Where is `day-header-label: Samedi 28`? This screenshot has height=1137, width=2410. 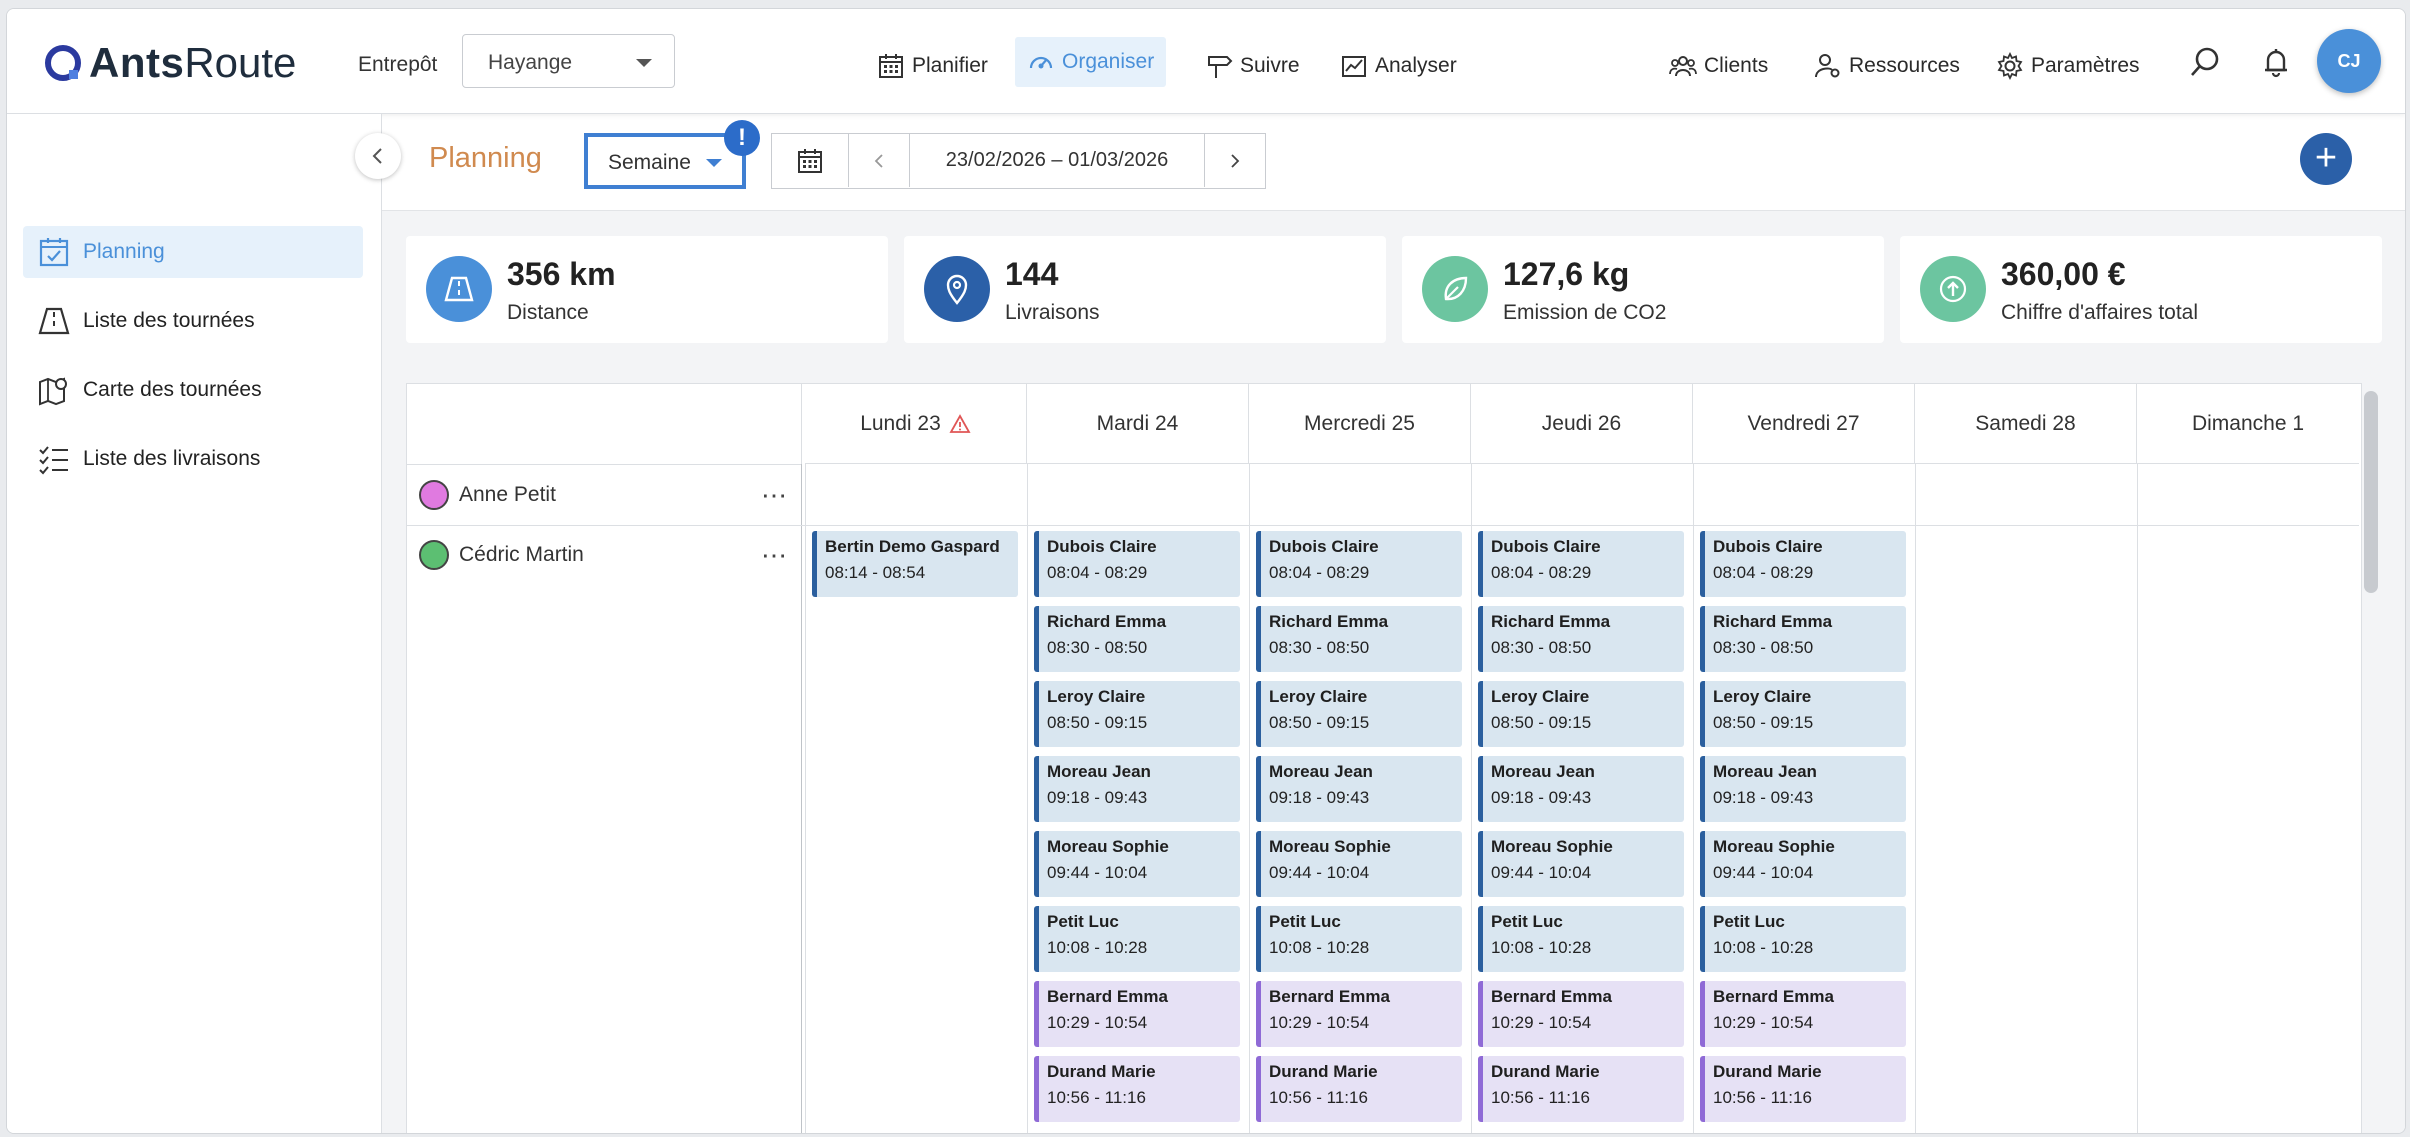 day-header-label: Samedi 28 is located at coordinates (2025, 423).